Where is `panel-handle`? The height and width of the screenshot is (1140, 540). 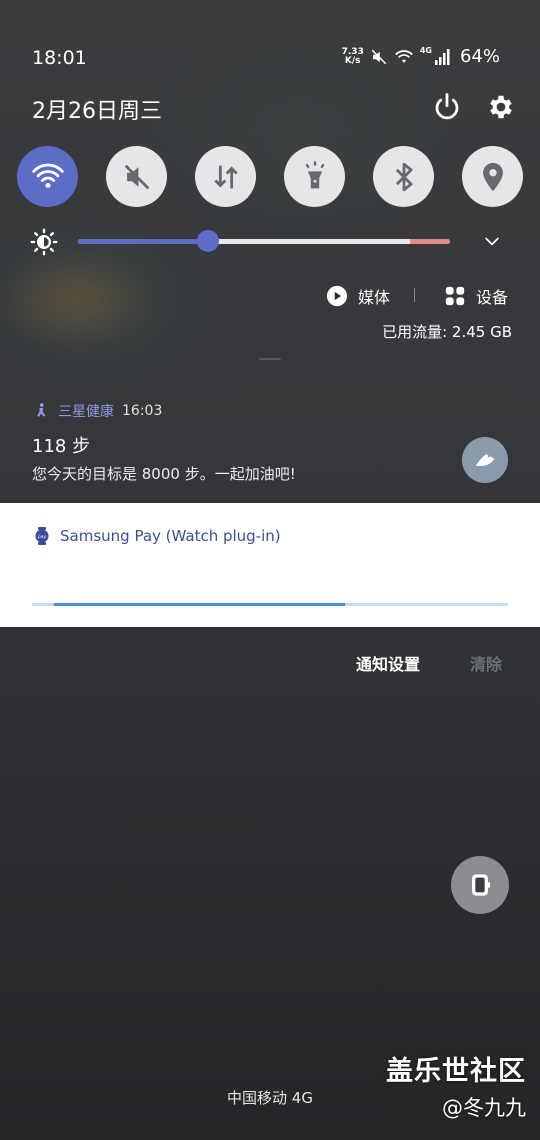
panel-handle is located at coordinates (270, 359).